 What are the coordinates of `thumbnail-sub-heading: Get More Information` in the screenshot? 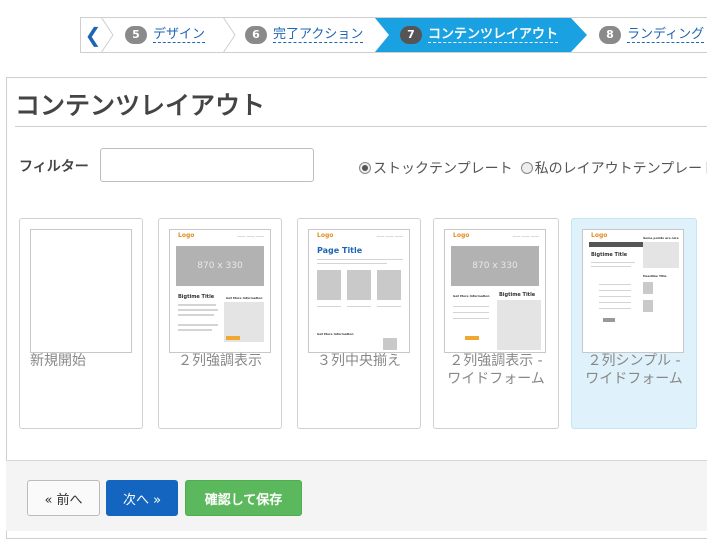 It's located at (335, 334).